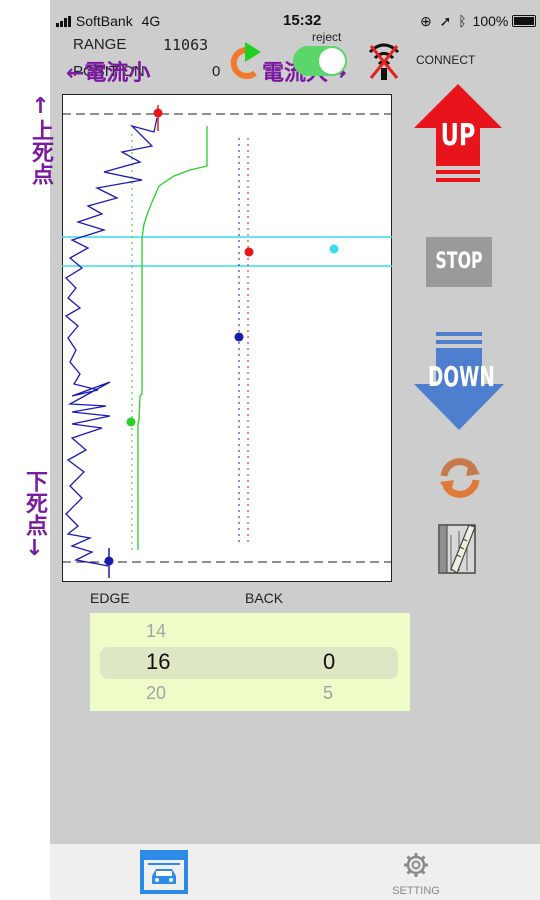 The image size is (540, 900). I want to click on cyan-point, so click(334, 249).